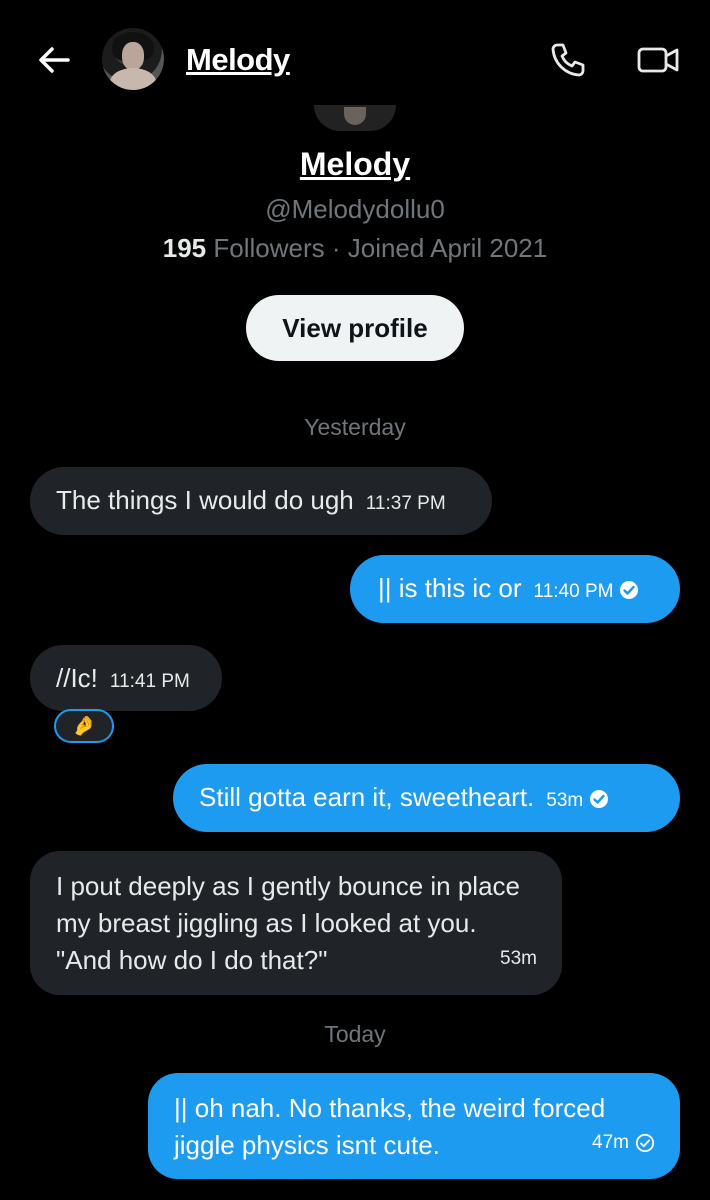 The height and width of the screenshot is (1200, 710). I want to click on message-status-row: 47m, so click(623, 1142).